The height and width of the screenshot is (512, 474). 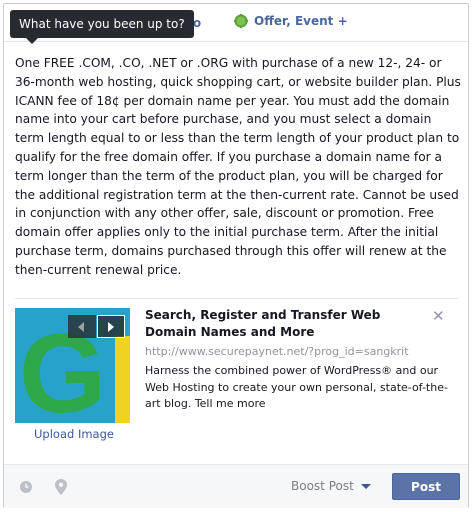 I want to click on tab-offer-event: Offer, Event +, so click(x=291, y=21).